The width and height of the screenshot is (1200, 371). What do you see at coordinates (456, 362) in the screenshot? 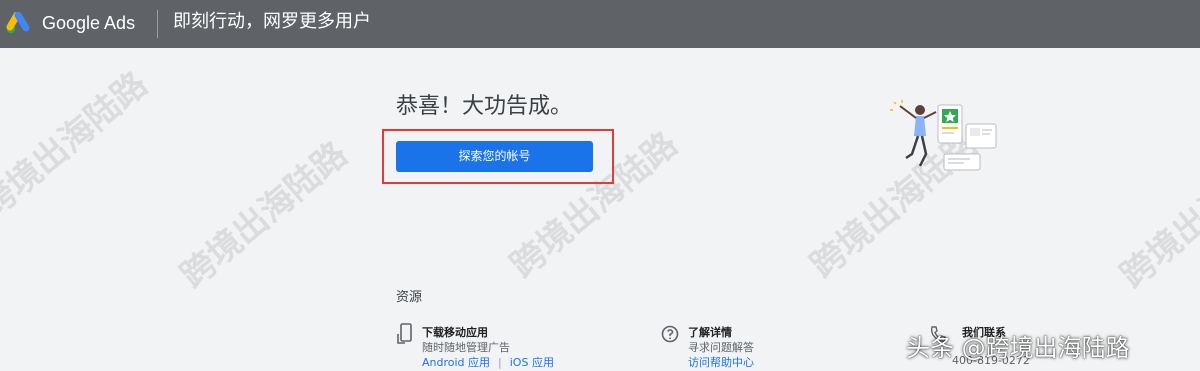
I see `android-app-link: Android 应用` at bounding box center [456, 362].